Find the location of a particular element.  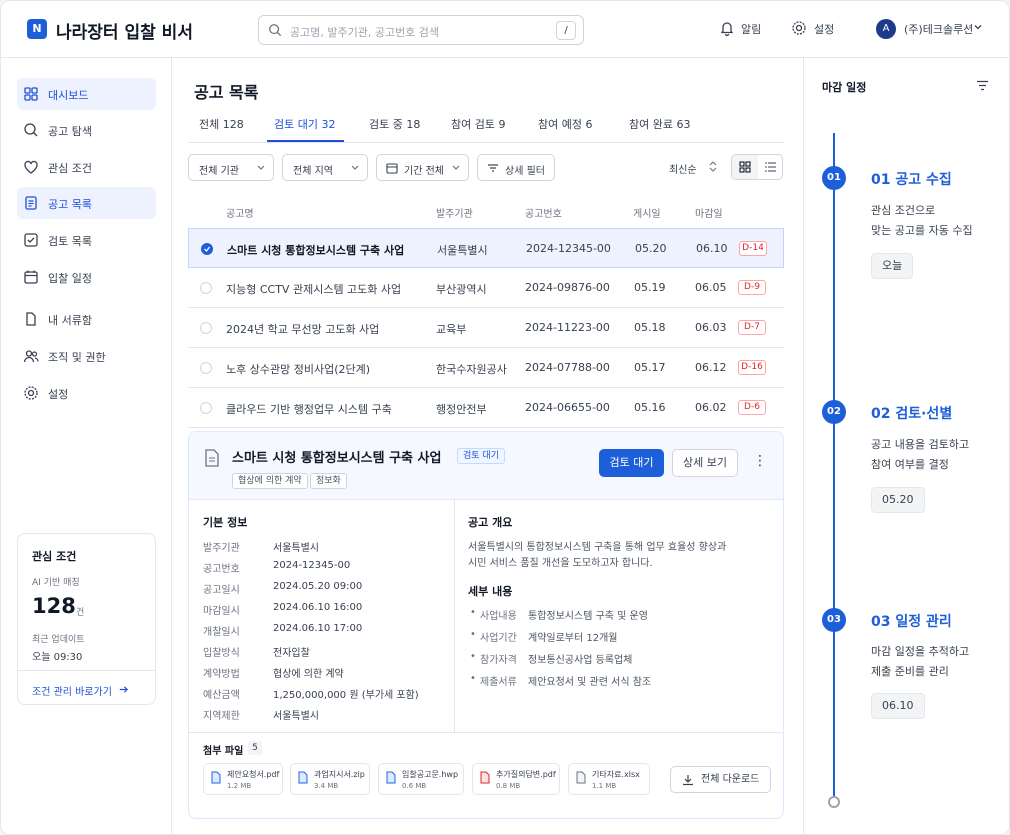

step-number: 02 is located at coordinates (834, 412).